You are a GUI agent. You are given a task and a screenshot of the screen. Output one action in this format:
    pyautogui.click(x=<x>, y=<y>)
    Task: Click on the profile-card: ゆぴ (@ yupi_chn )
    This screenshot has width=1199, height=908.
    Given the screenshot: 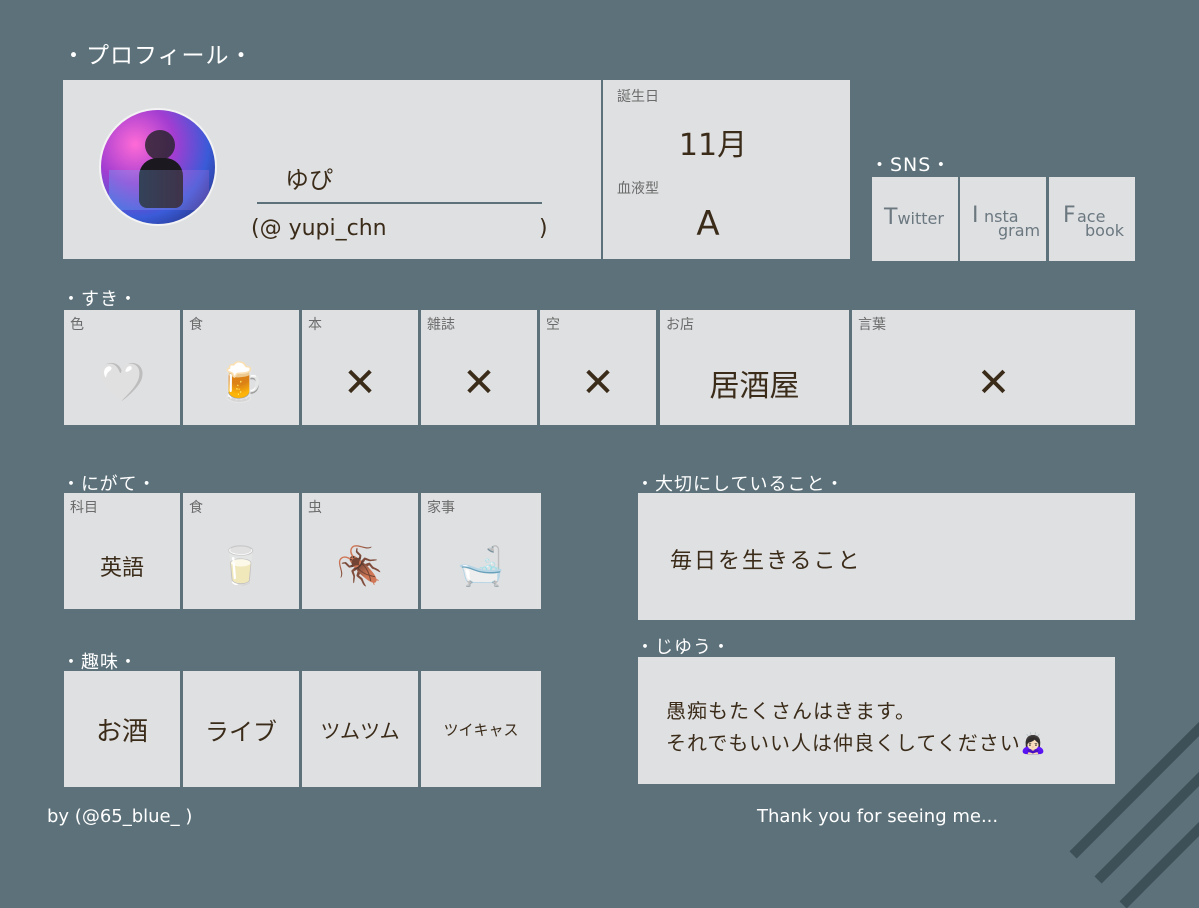 What is the action you would take?
    pyautogui.click(x=332, y=169)
    